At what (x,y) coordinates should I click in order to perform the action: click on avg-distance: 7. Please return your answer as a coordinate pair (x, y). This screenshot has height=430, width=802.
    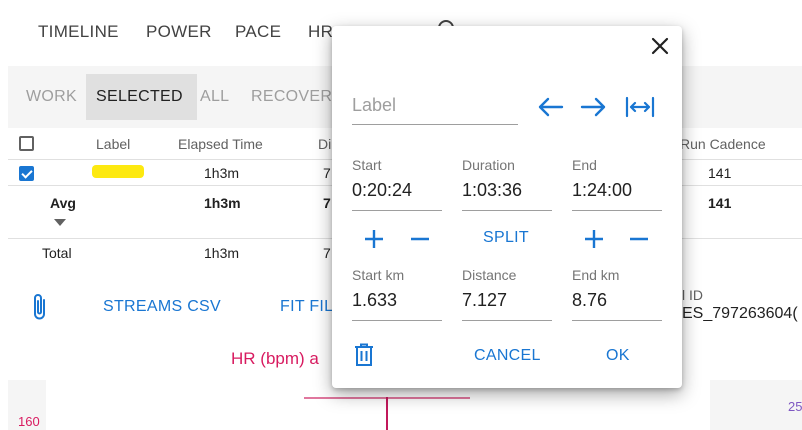
    Looking at the image, I should click on (327, 203).